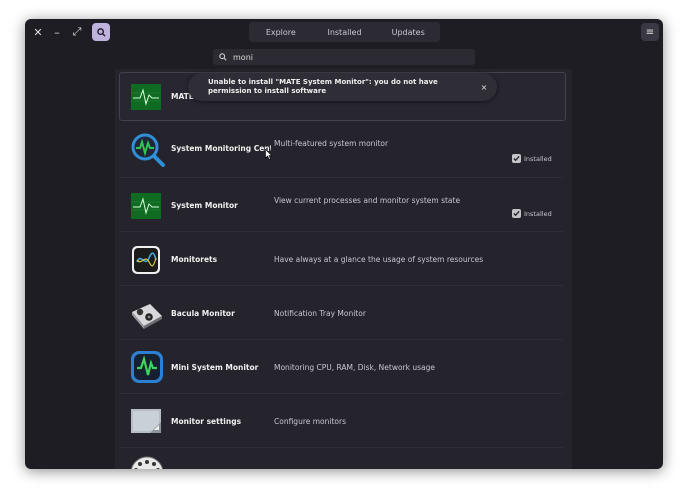 Image resolution: width=688 pixels, height=500 pixels. I want to click on app-row-partial, so click(341, 458).